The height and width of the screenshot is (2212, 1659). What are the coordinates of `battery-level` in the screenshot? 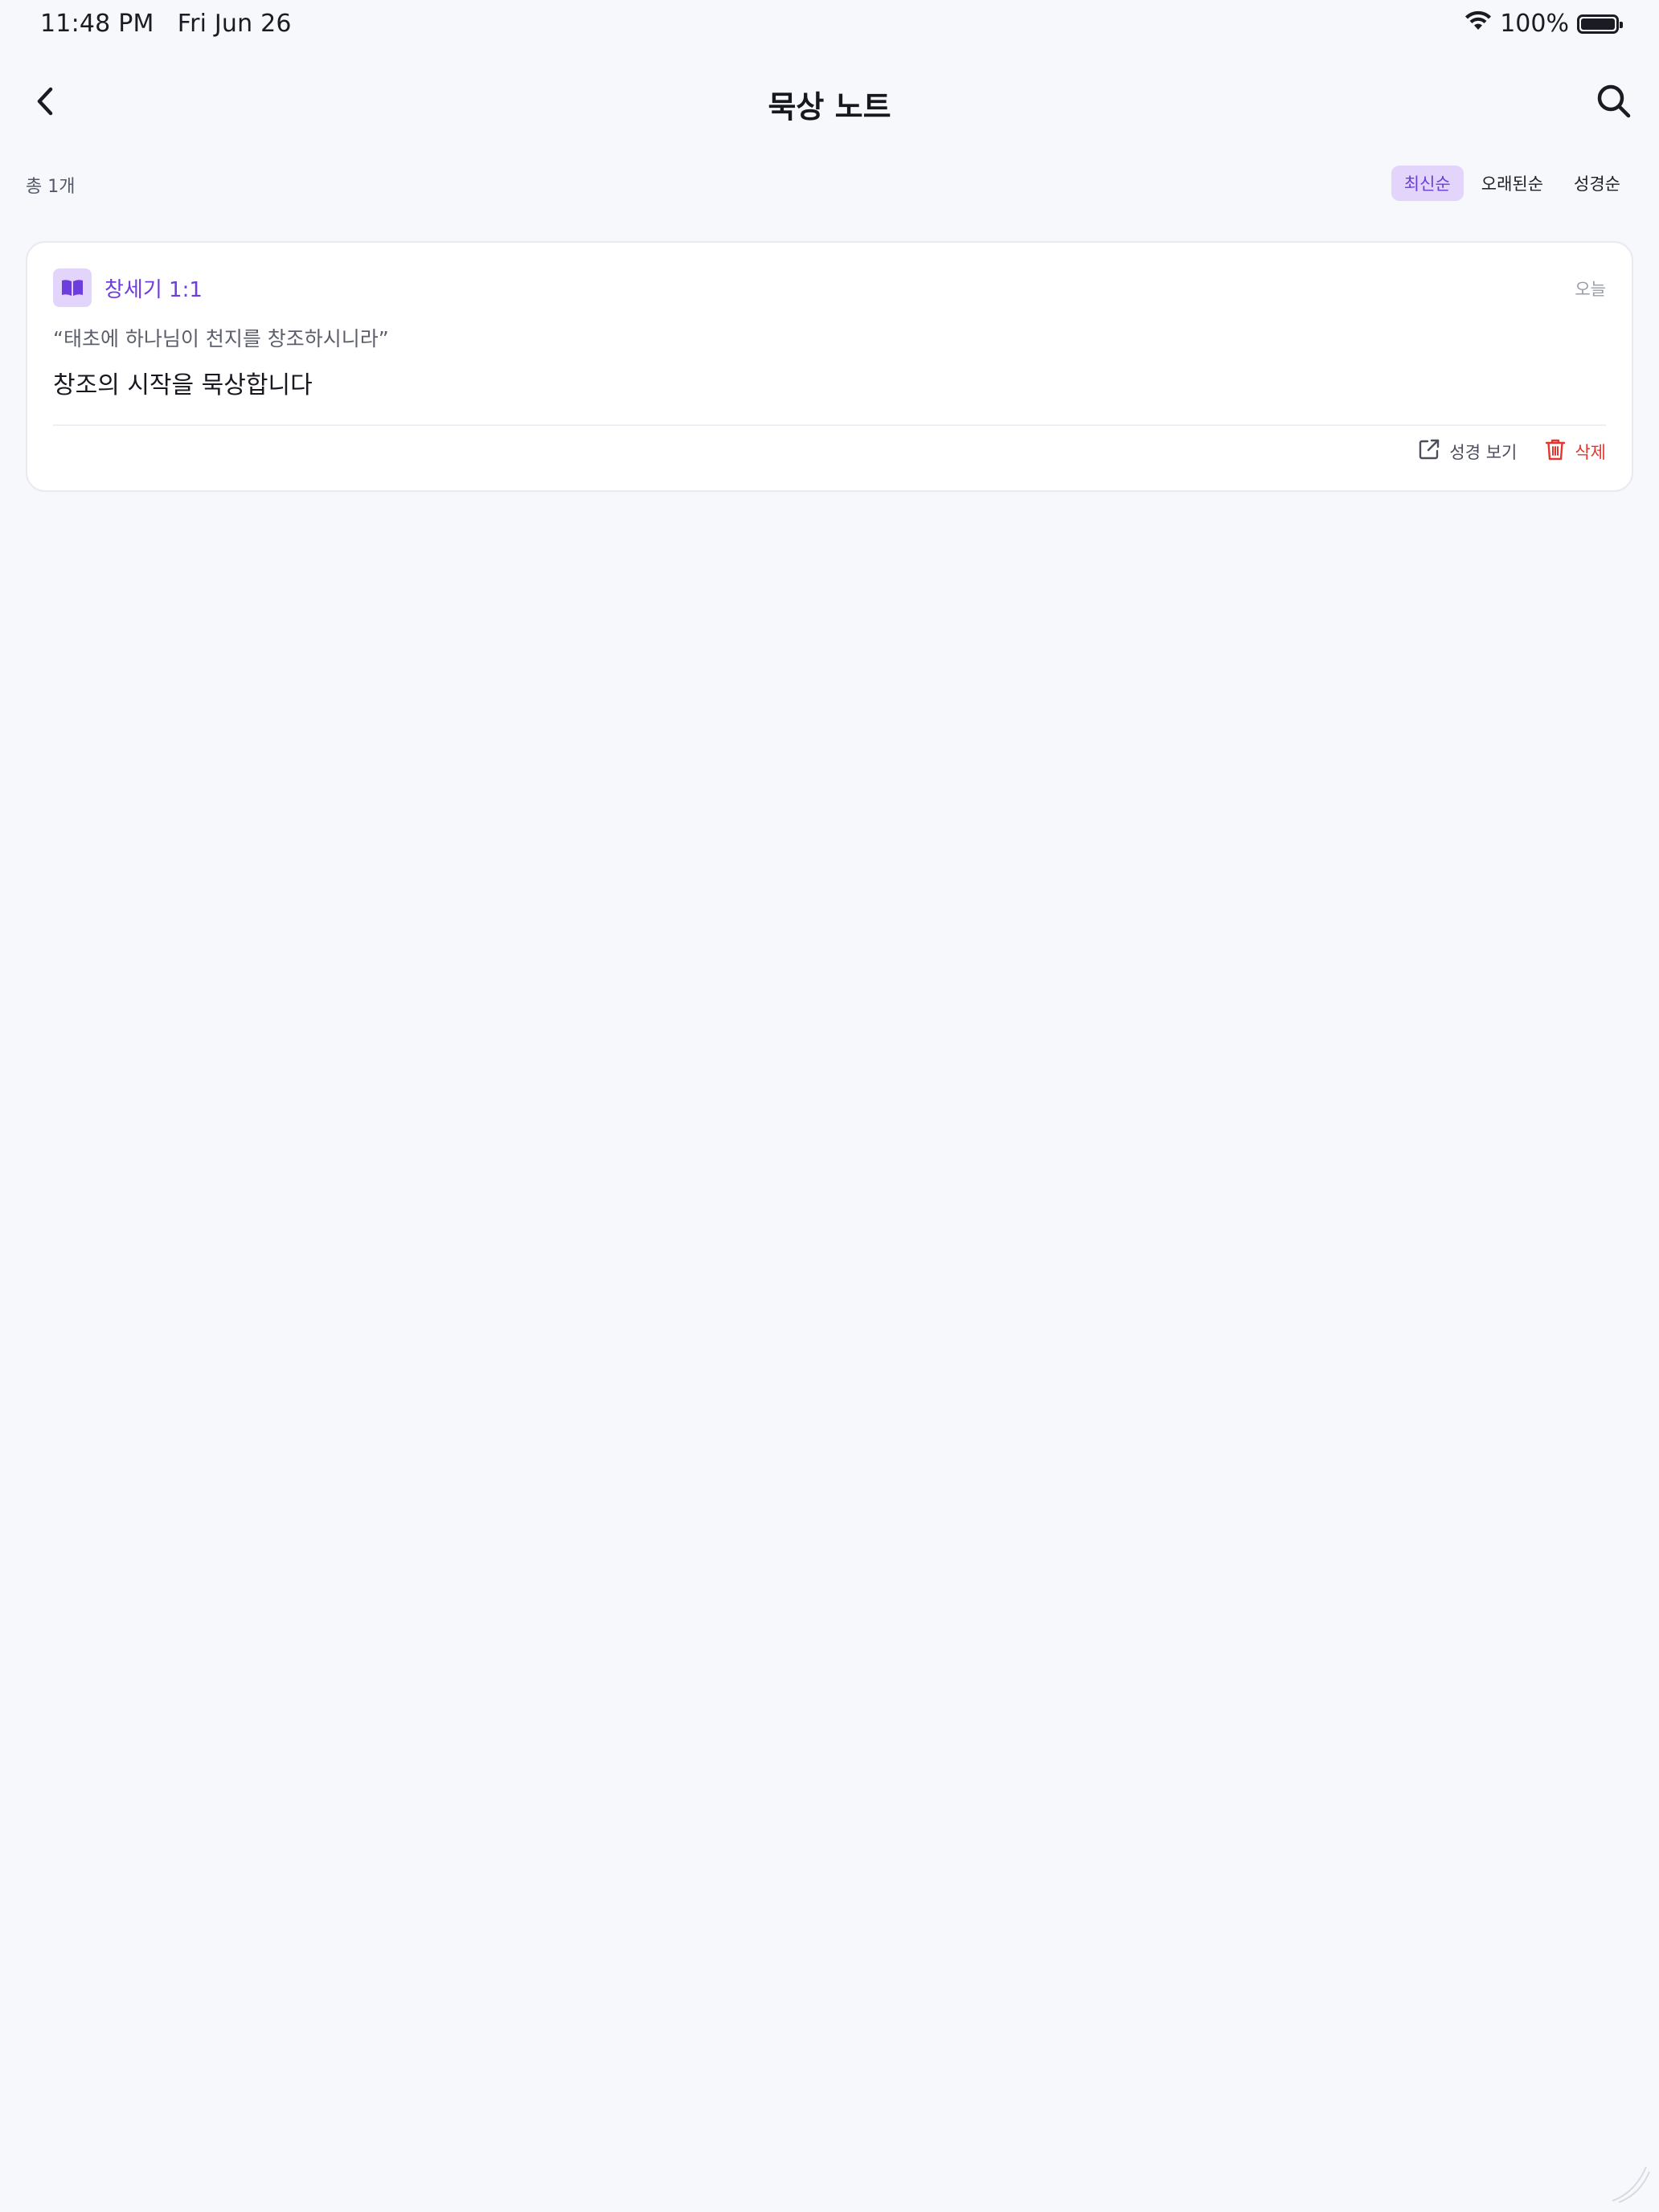 It's located at (1598, 24).